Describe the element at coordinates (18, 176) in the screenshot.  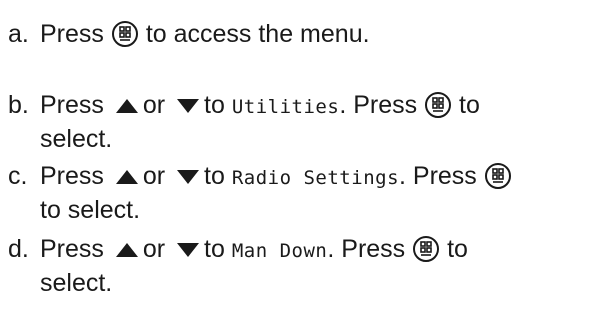
I see `step-letter: c.` at that location.